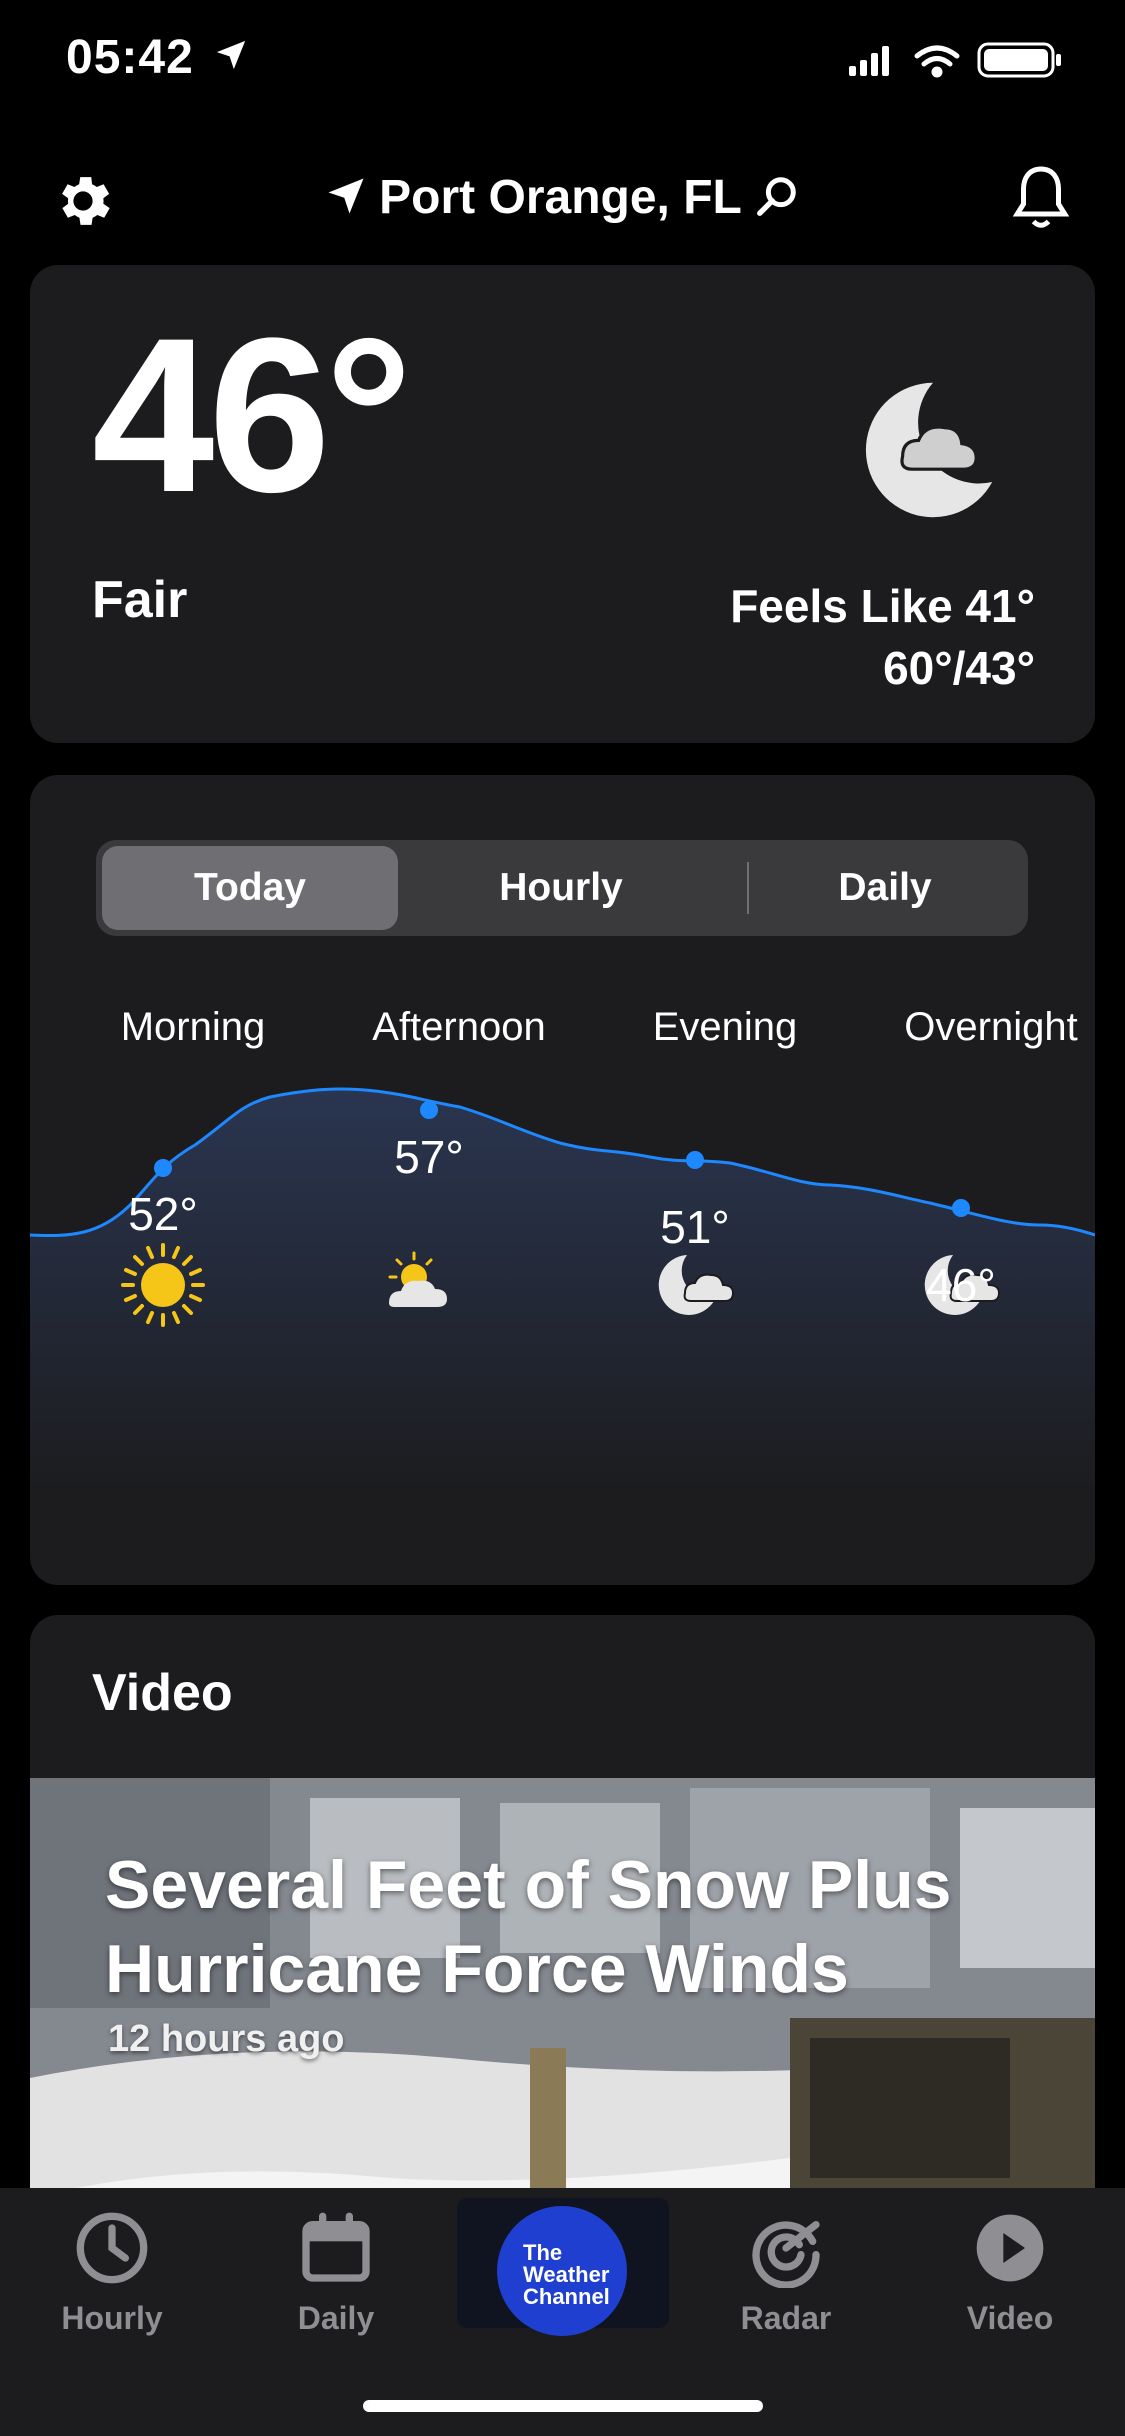  I want to click on search-icon, so click(777, 196).